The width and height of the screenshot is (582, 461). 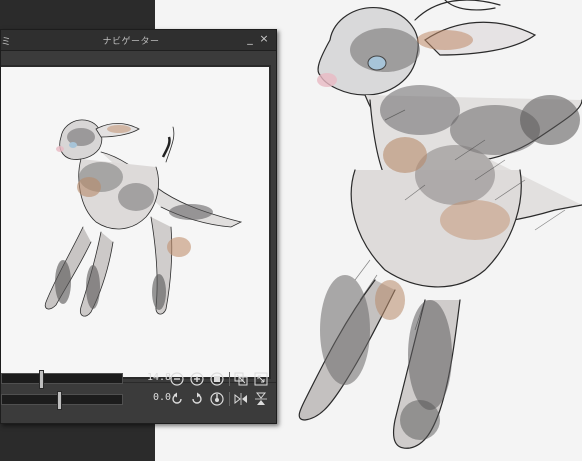 What do you see at coordinates (264, 39) in the screenshot?
I see `close-button: ×` at bounding box center [264, 39].